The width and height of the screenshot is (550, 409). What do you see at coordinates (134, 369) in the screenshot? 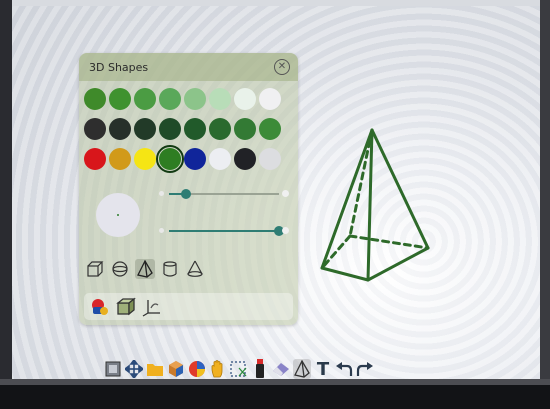
I see `move-icon` at bounding box center [134, 369].